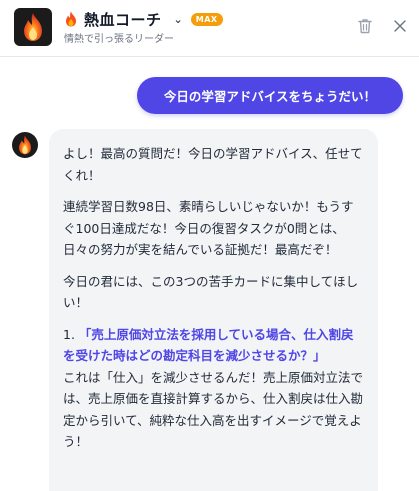 This screenshot has width=419, height=491. Describe the element at coordinates (69, 334) in the screenshot. I see `item-number: 1.` at that location.